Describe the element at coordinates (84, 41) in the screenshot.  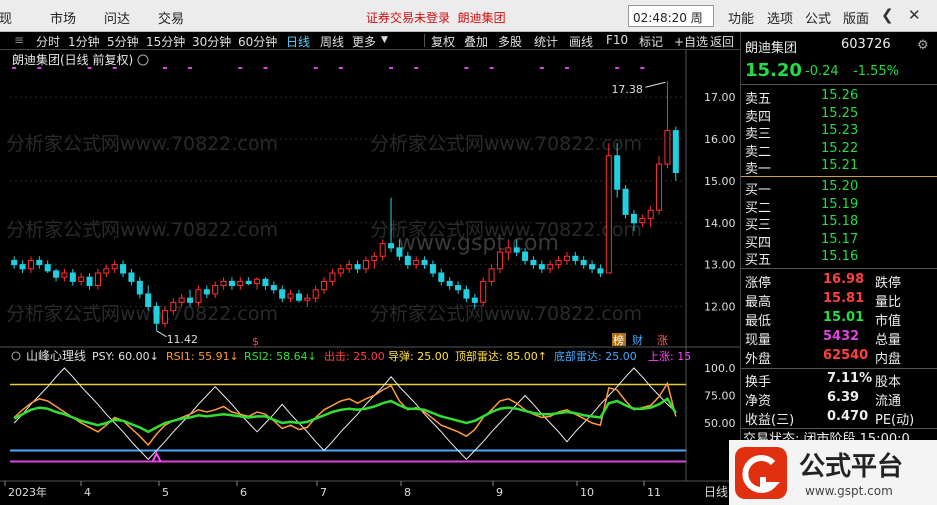
I see `period-1min: 1分钟` at that location.